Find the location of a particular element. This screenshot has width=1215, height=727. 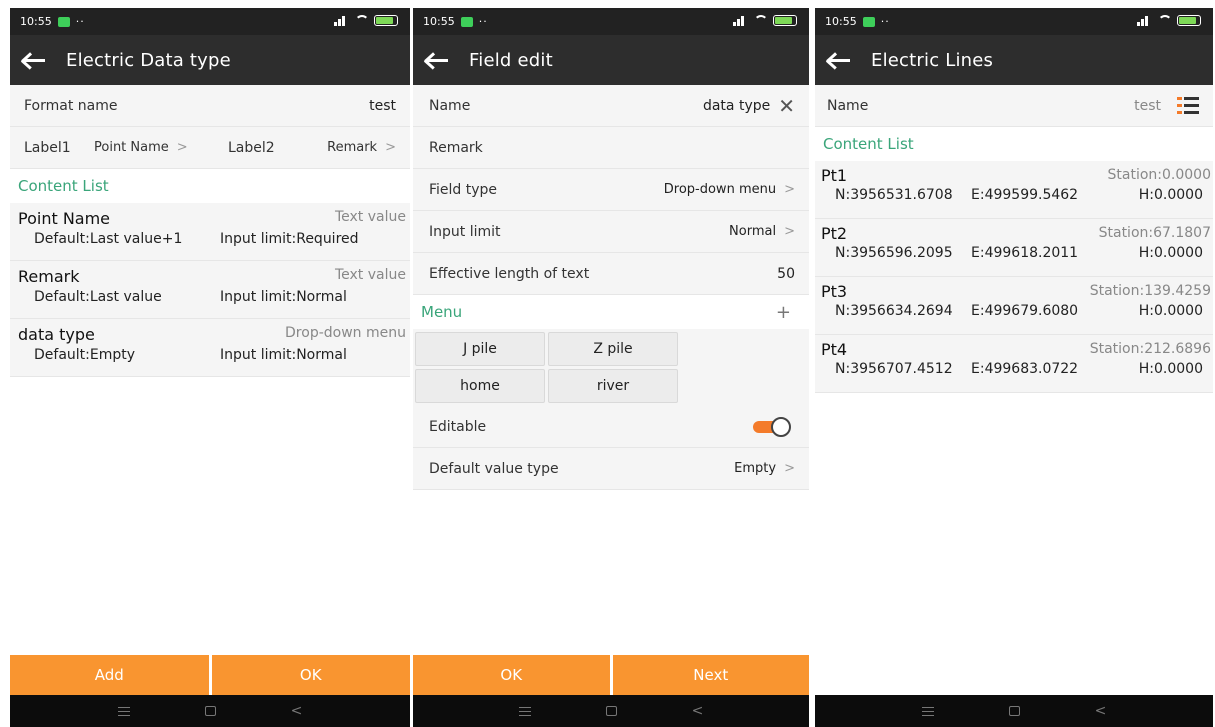

item-type: Drop-down menu is located at coordinates (345, 333).